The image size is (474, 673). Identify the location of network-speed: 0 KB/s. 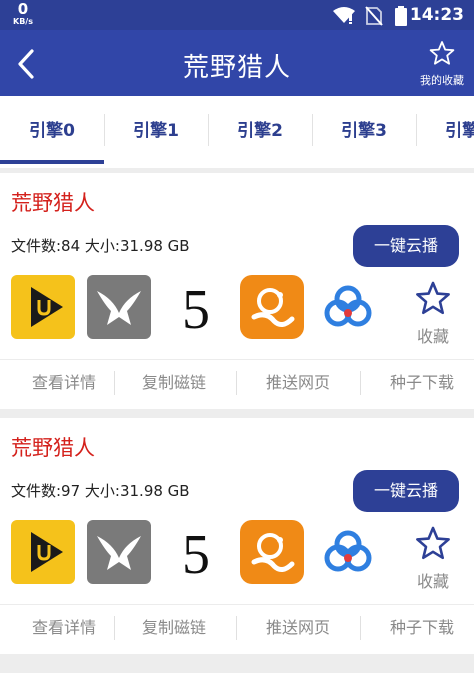
(23, 14).